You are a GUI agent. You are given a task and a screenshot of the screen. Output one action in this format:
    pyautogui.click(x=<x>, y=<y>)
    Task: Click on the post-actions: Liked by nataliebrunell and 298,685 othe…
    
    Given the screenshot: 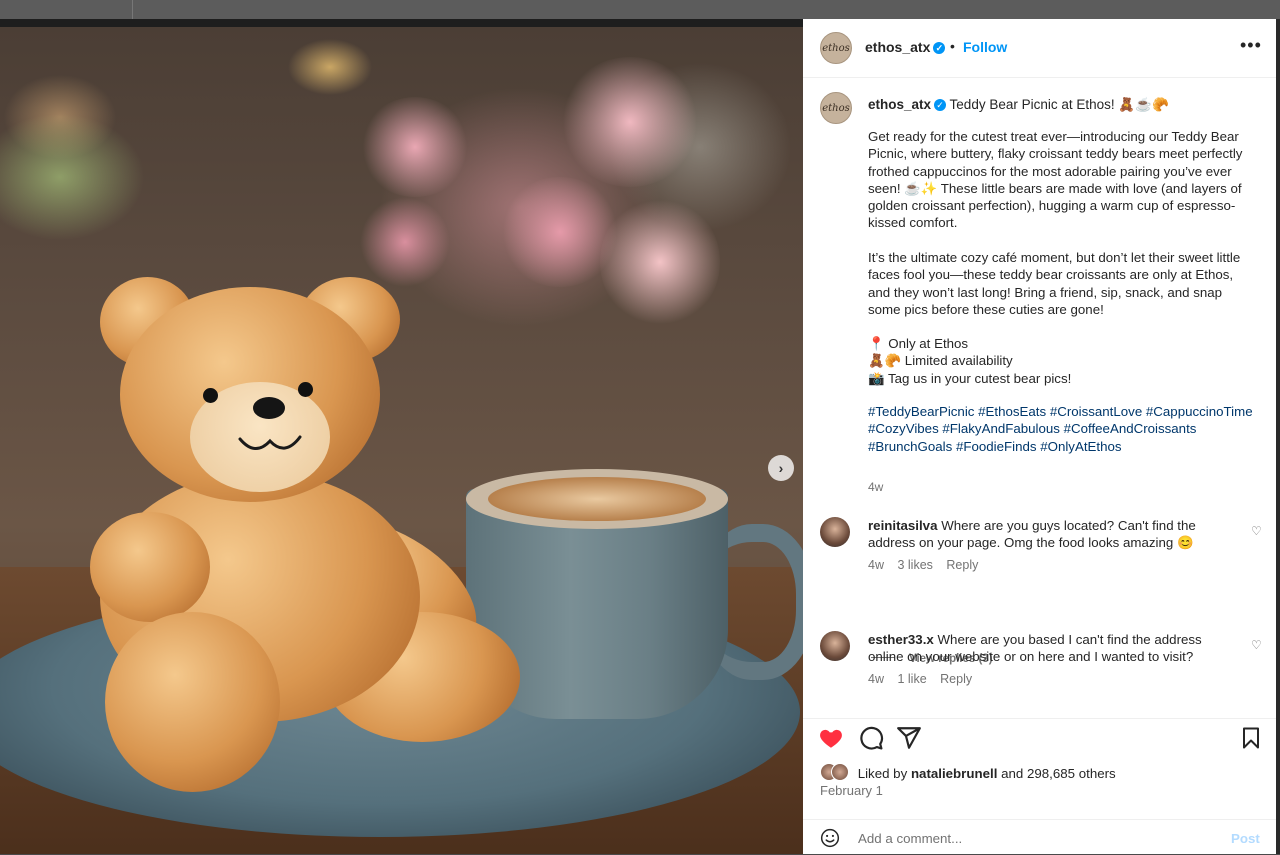 What is the action you would take?
    pyautogui.click(x=1039, y=762)
    